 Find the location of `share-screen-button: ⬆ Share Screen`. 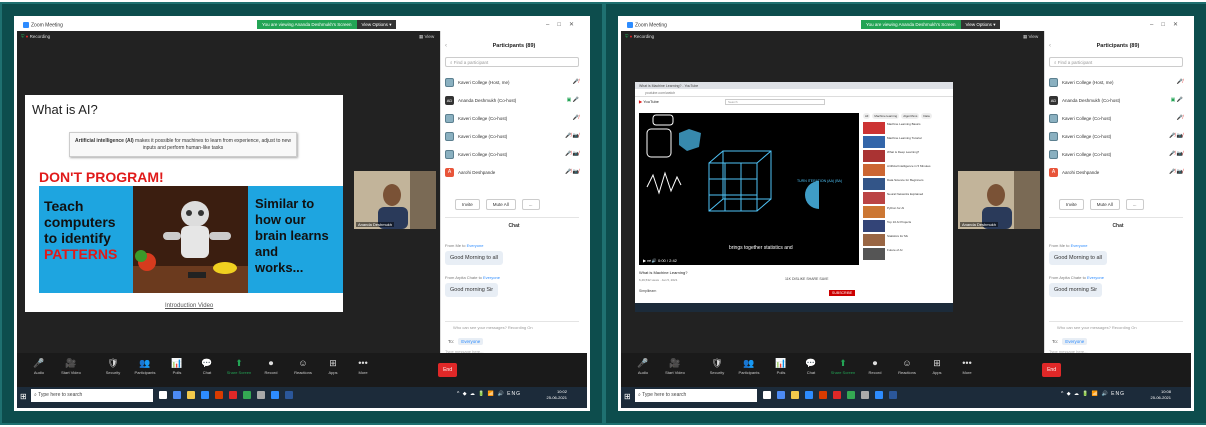

share-screen-button: ⬆ Share Screen is located at coordinates (843, 366).